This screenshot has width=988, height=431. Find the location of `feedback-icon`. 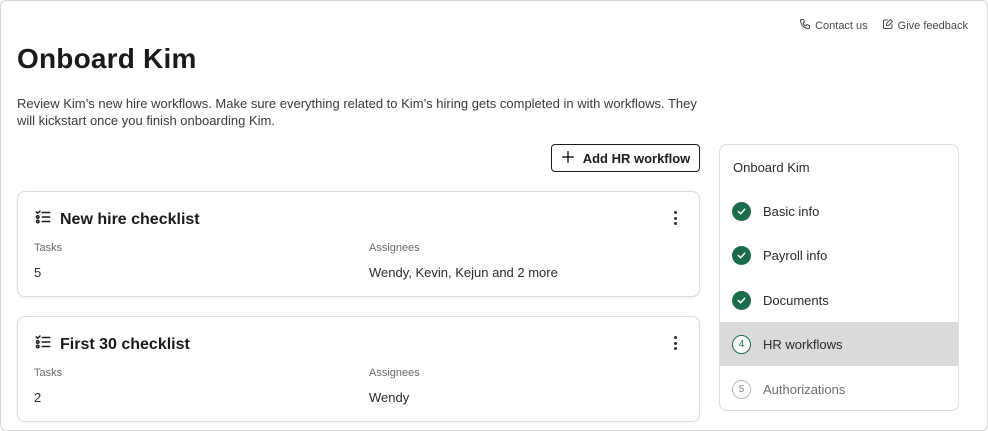

feedback-icon is located at coordinates (888, 25).